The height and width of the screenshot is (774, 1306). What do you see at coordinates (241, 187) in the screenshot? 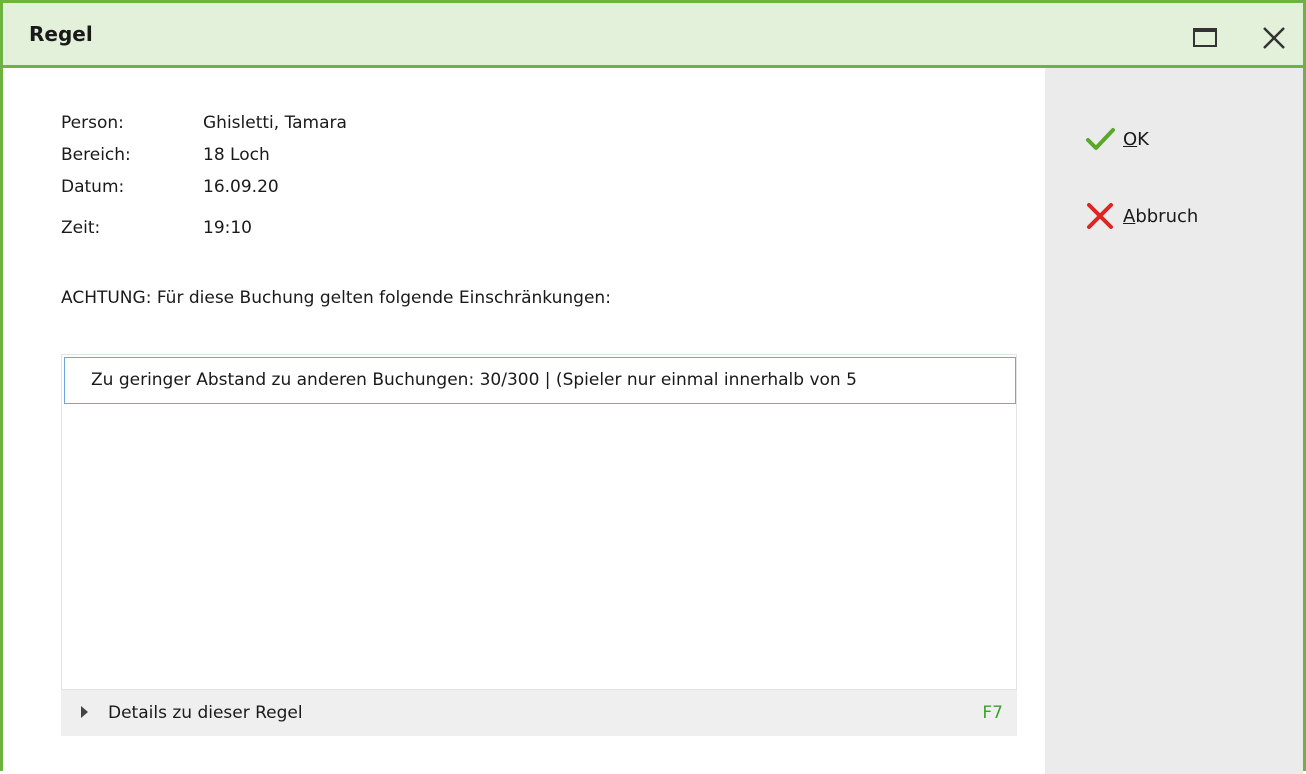
I see `date-value: 16.09.20` at bounding box center [241, 187].